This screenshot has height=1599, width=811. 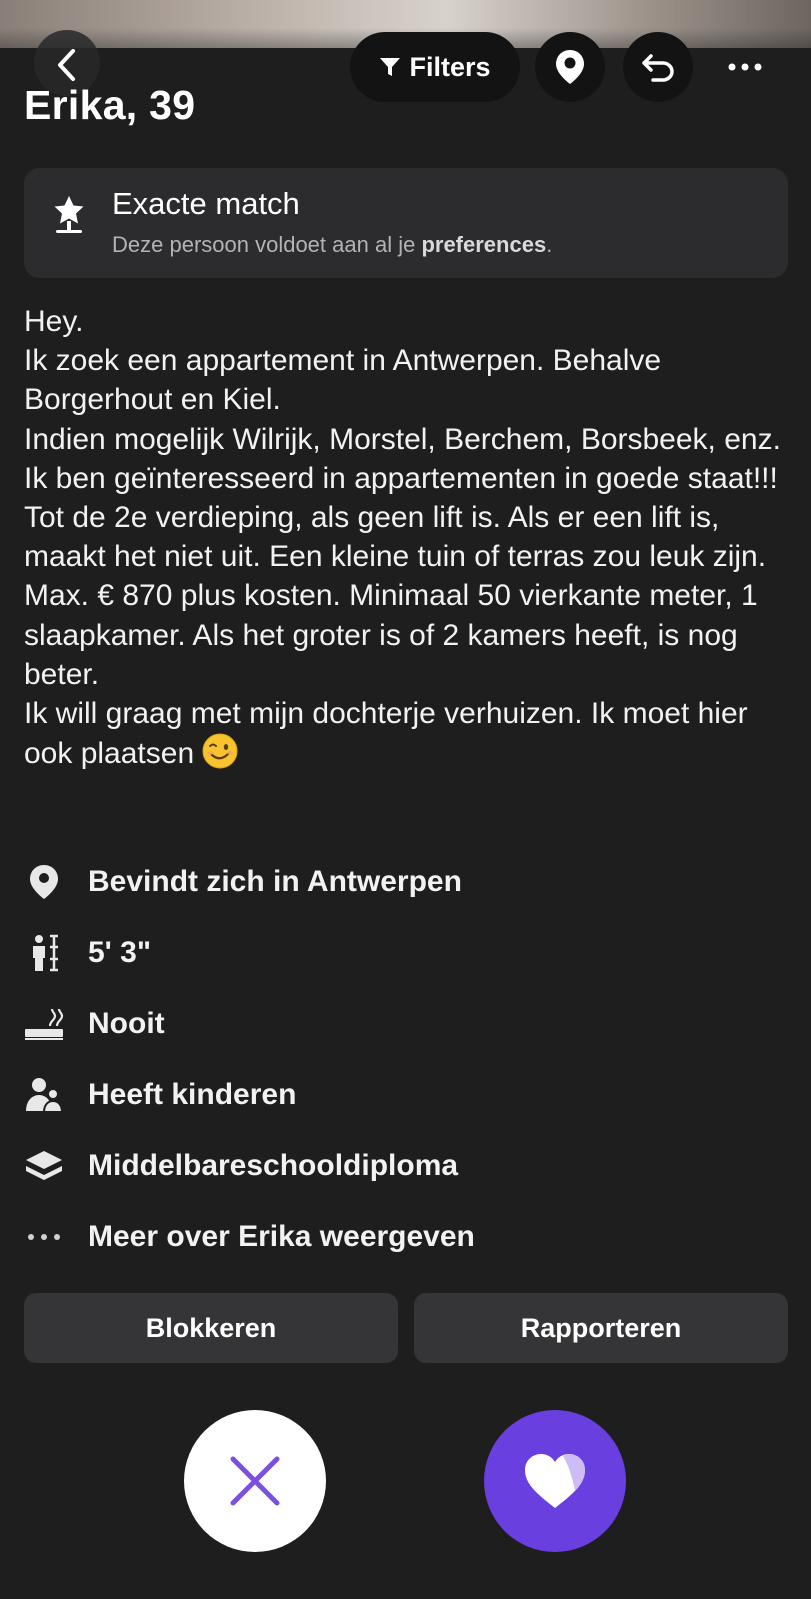 What do you see at coordinates (45, 952) in the screenshot?
I see `height-icon` at bounding box center [45, 952].